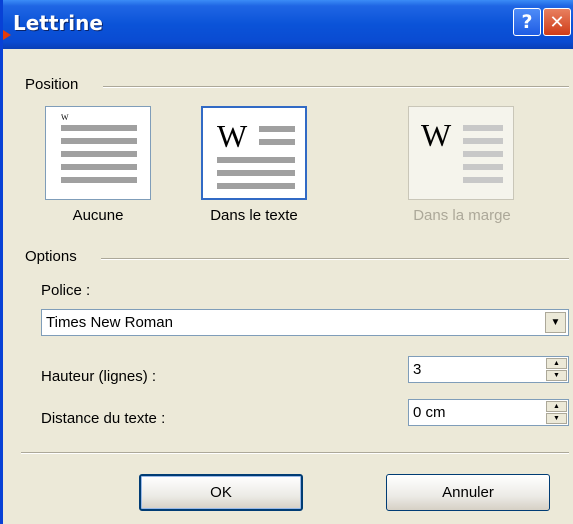  Describe the element at coordinates (295, 453) in the screenshot. I see `button-separator` at that location.